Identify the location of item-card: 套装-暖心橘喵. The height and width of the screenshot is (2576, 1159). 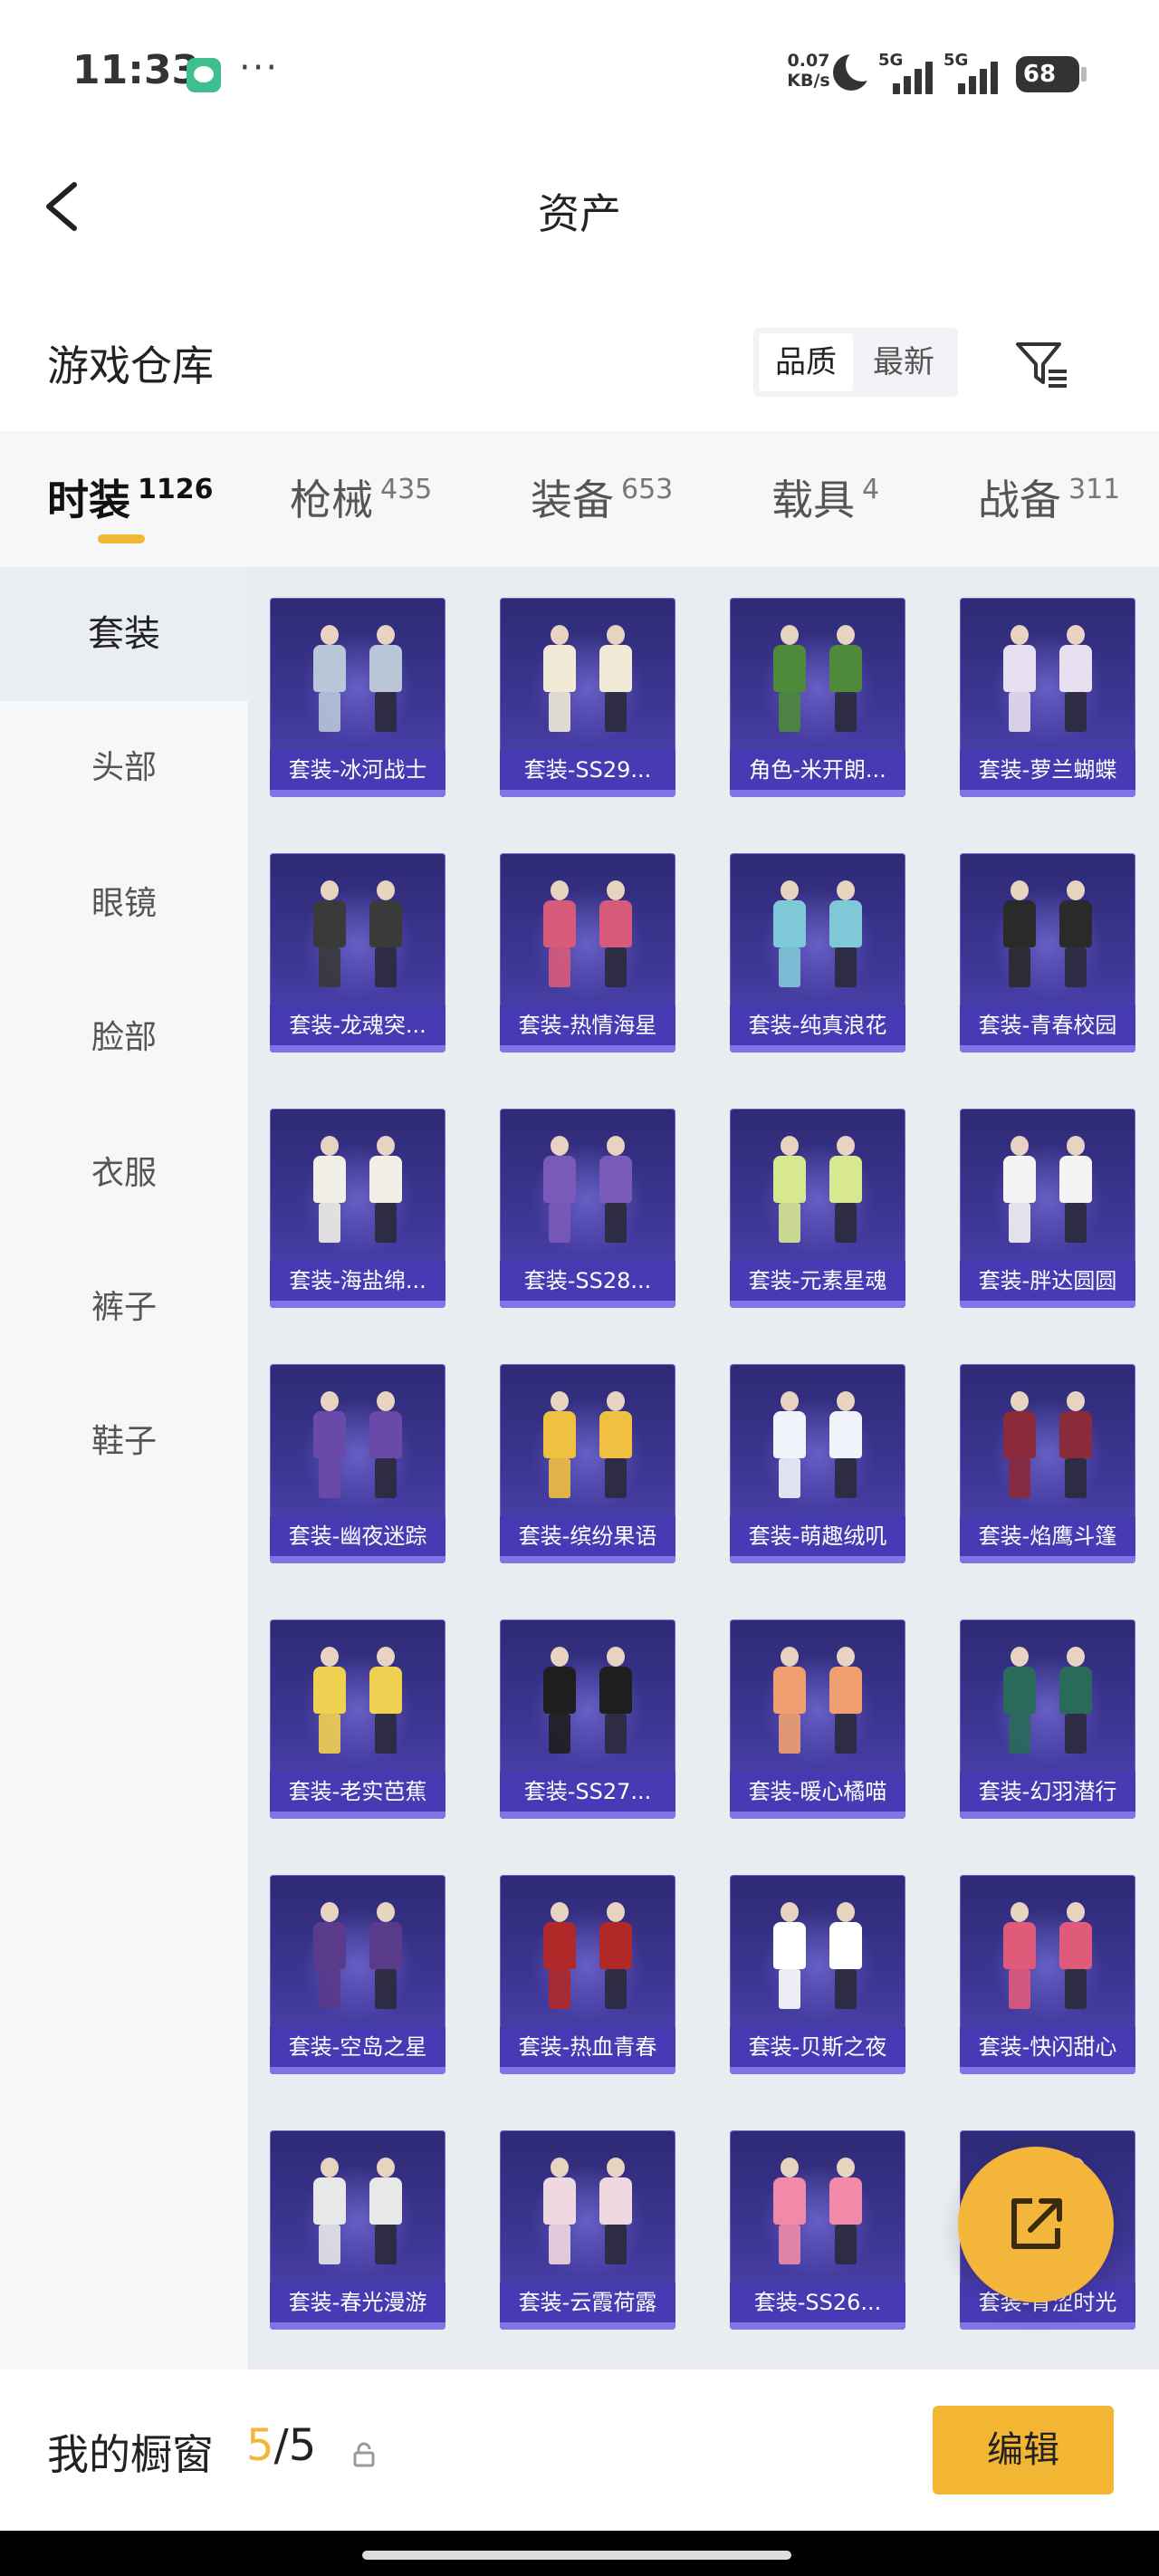
(817, 1719).